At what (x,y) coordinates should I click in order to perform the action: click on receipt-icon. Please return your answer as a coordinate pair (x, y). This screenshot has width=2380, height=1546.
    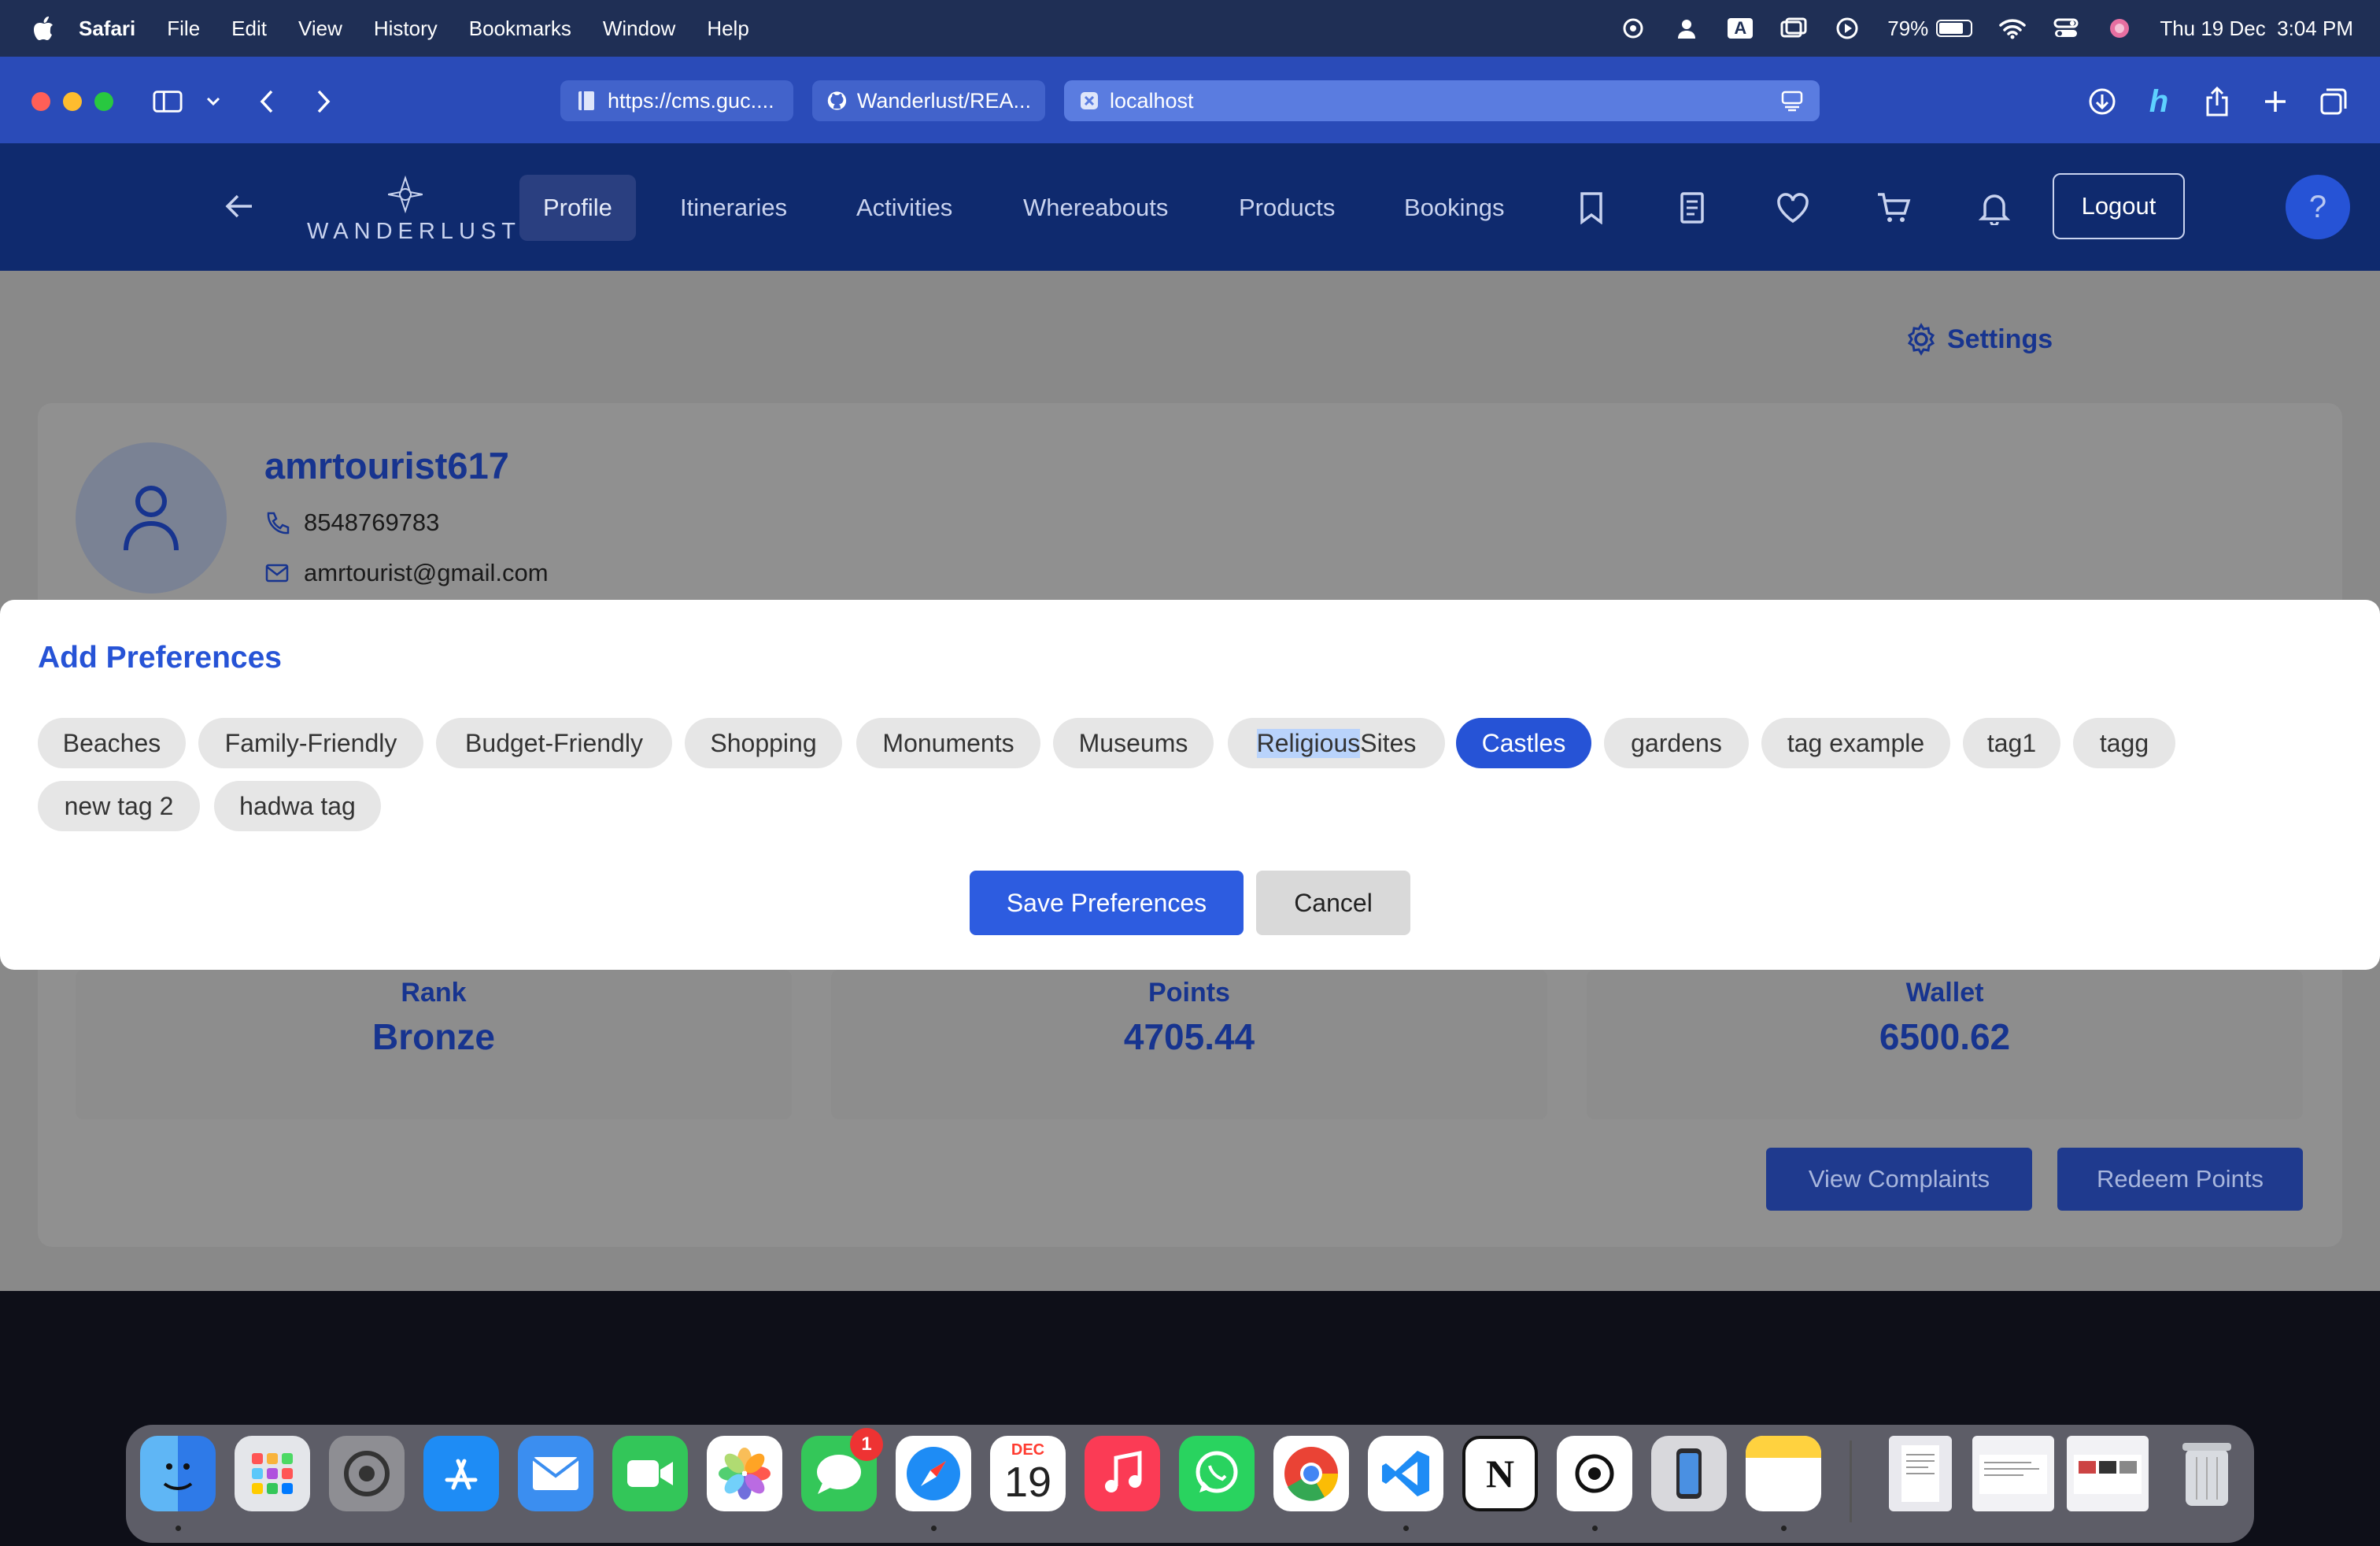
    Looking at the image, I should click on (1692, 208).